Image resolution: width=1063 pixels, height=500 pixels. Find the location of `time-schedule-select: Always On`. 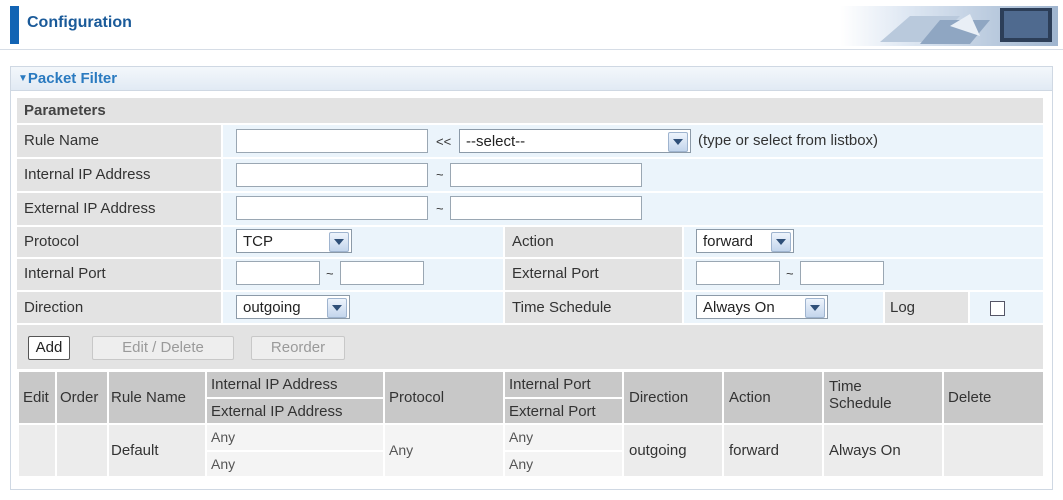

time-schedule-select: Always On is located at coordinates (762, 307).